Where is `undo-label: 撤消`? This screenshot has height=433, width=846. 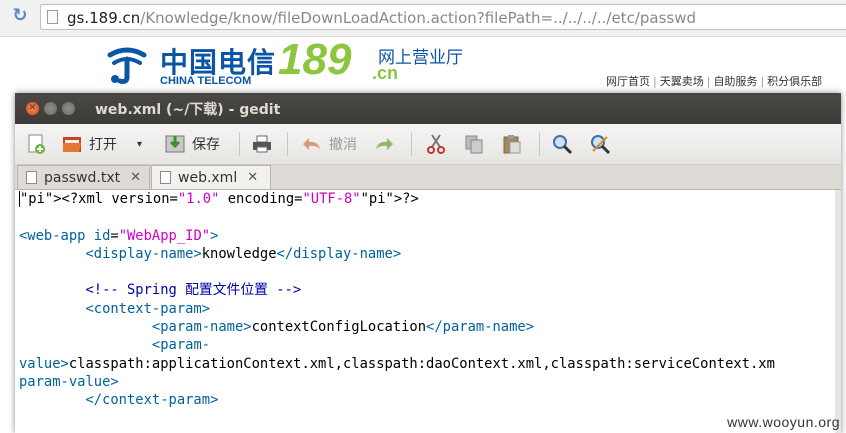
undo-label: 撤消 is located at coordinates (343, 145).